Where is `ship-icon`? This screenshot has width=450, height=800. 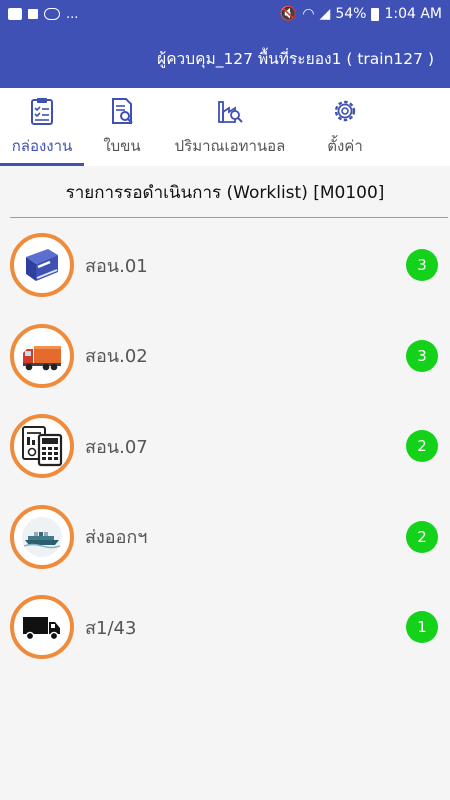
ship-icon is located at coordinates (42, 536).